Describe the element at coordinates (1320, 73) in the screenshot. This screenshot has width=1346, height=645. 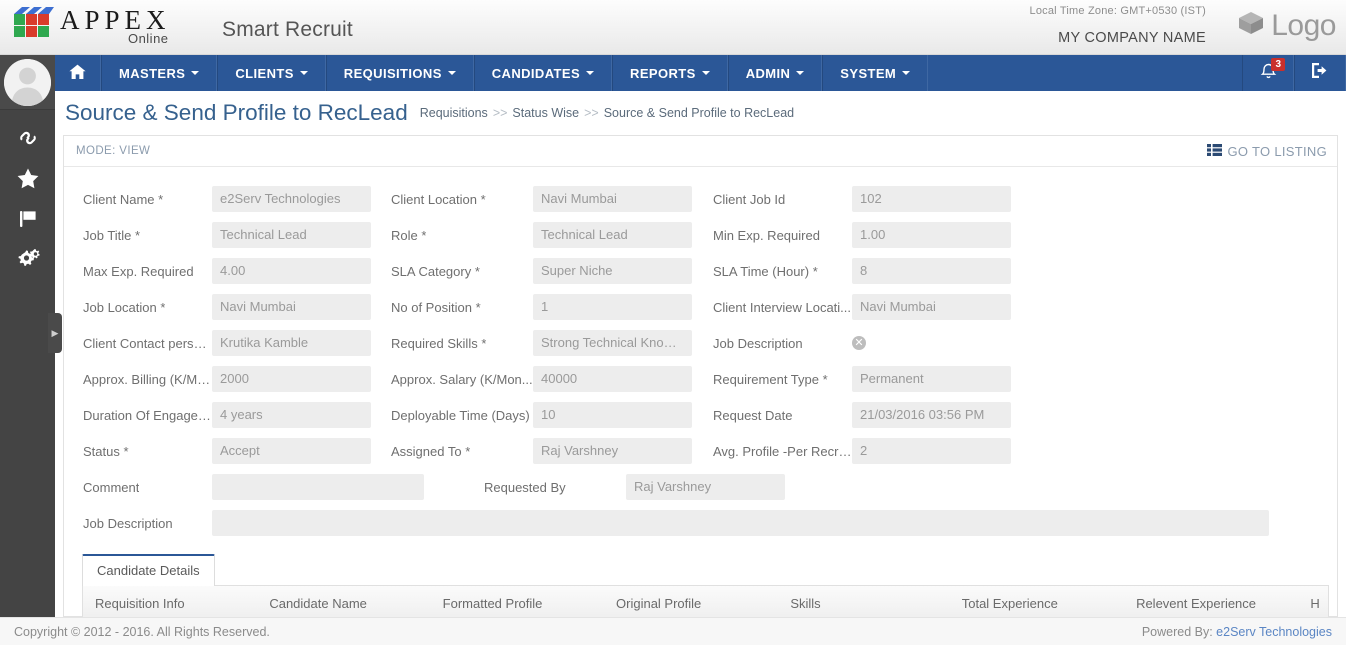
I see `logout-button` at that location.